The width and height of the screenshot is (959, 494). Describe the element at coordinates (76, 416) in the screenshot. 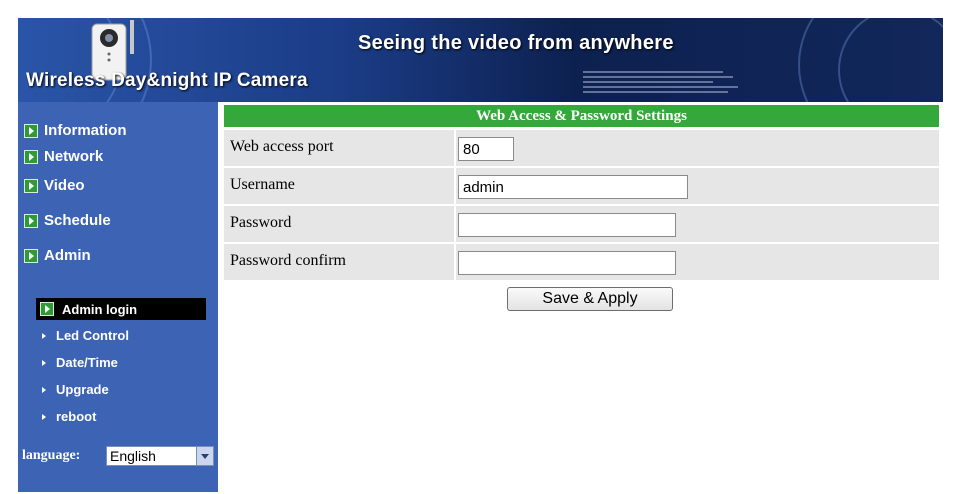

I see `sidebar-subitem-label: reboot` at that location.